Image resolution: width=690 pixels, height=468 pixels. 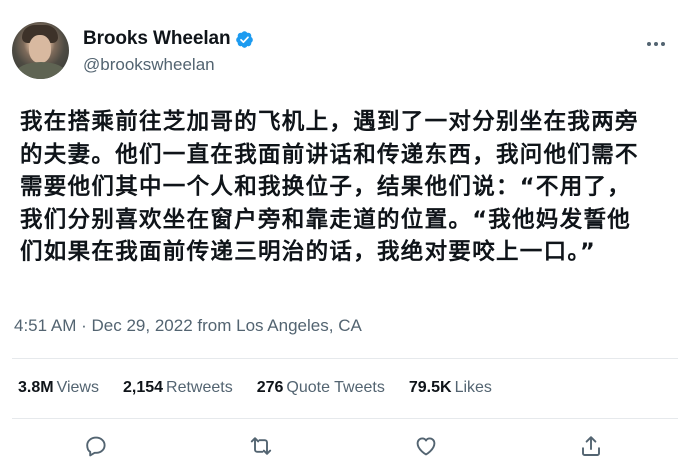 What do you see at coordinates (270, 387) in the screenshot?
I see `quote-tweets-count: 276` at bounding box center [270, 387].